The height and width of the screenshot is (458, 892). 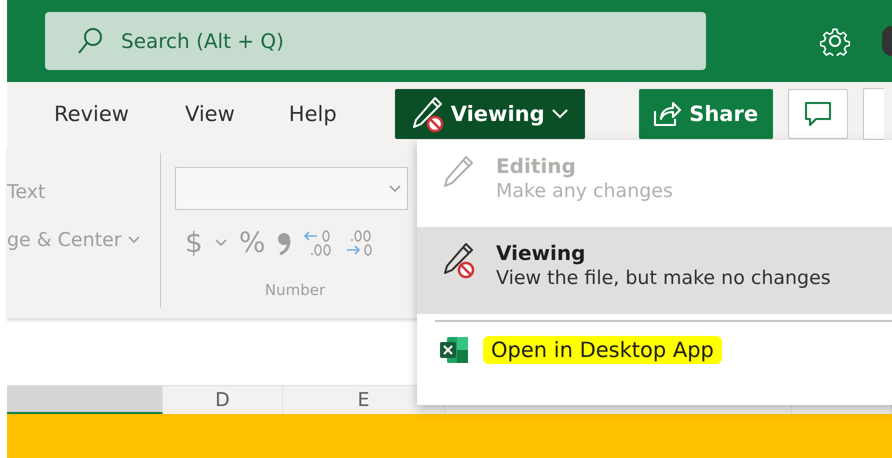 I want to click on menu-item-title: Open in Desktop App, so click(x=602, y=350).